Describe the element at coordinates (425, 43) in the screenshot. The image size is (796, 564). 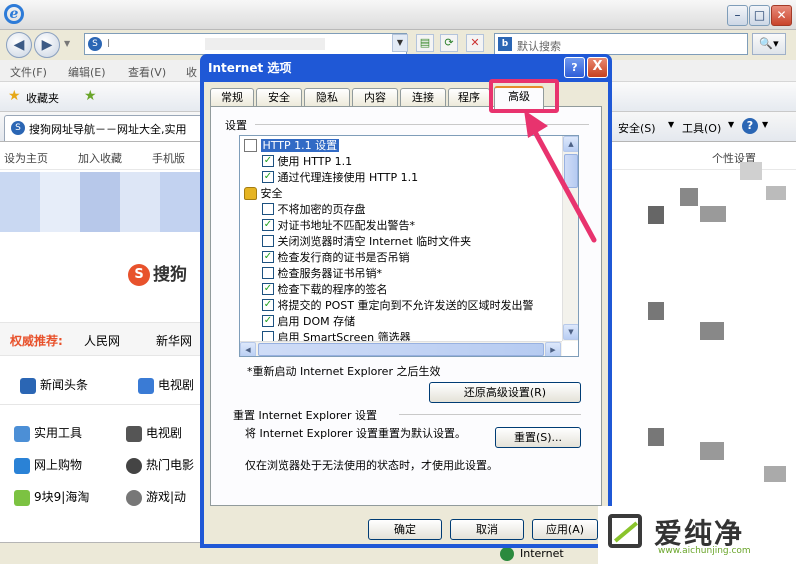
I see `compatibility-icon: ▤` at that location.